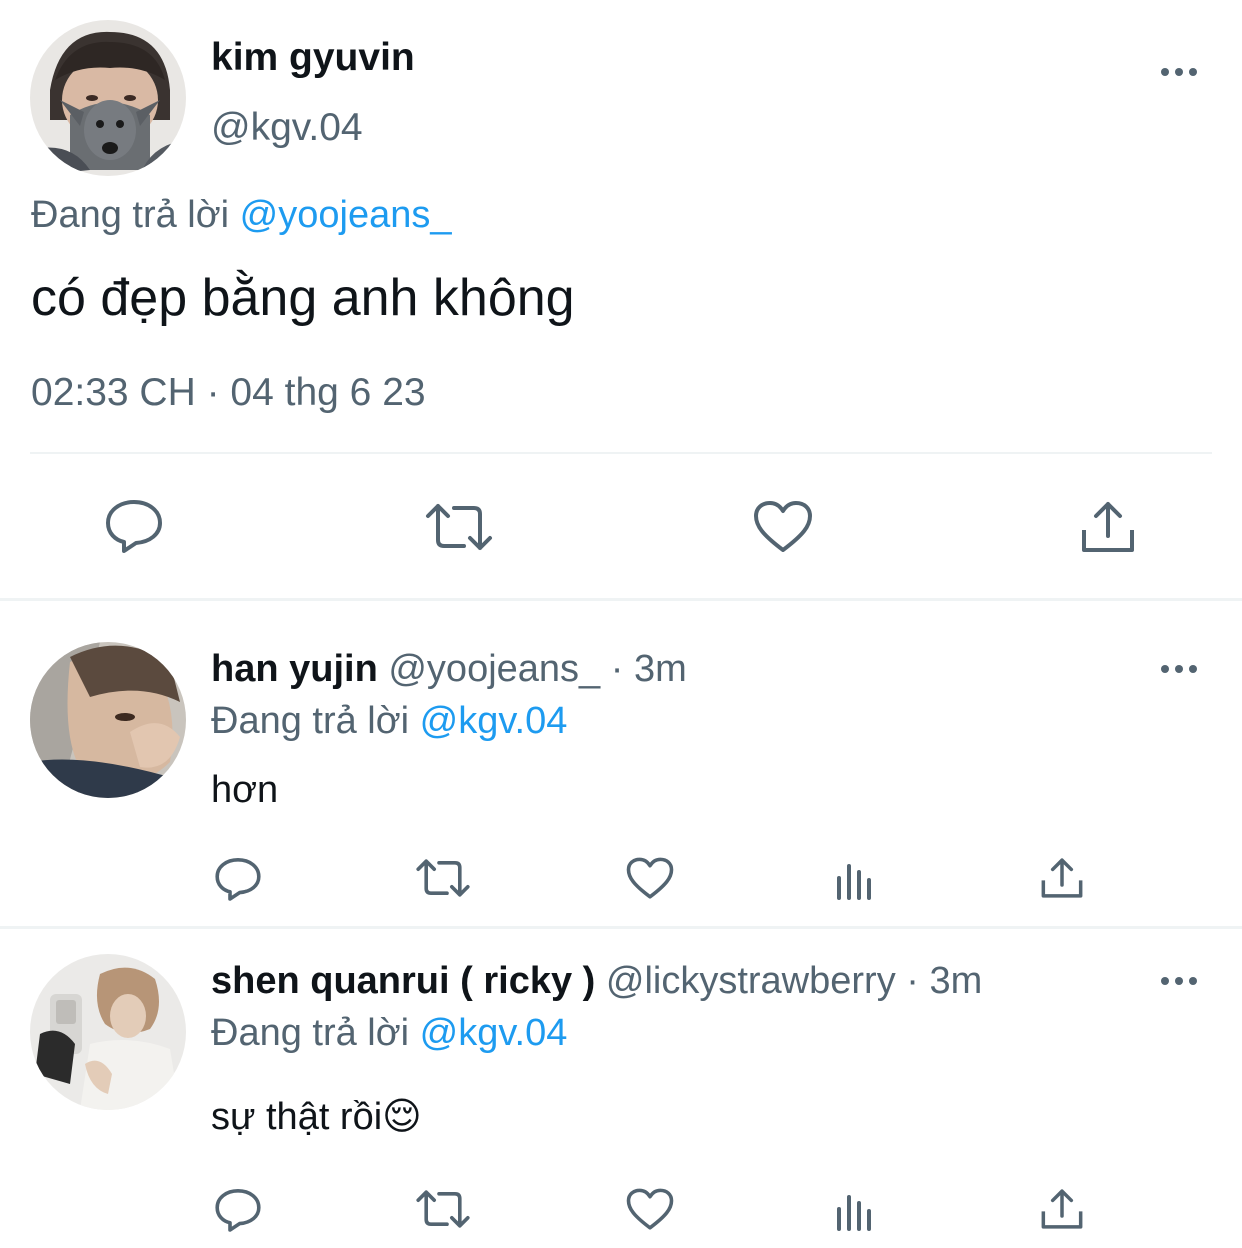 This screenshot has height=1248, width=1242. I want to click on tweet-timestamp: 02:33 CH · 04 thg 6 23, so click(228, 393).